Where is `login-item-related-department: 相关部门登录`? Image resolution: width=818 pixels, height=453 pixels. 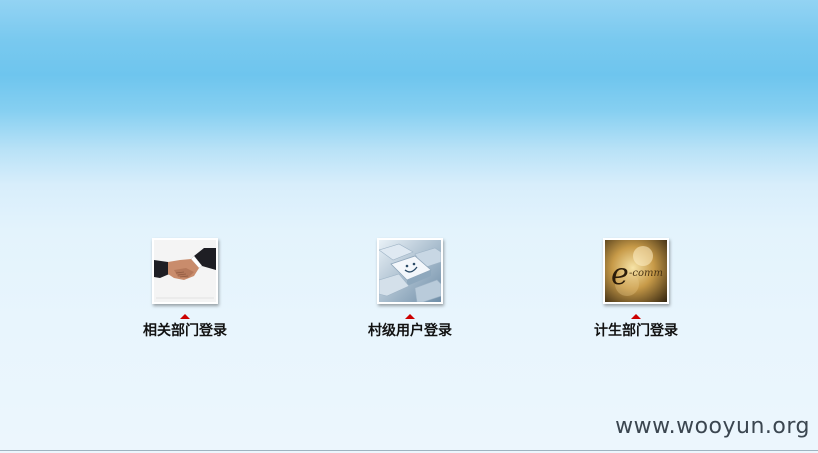
login-item-related-department: 相关部门登录 is located at coordinates (185, 289).